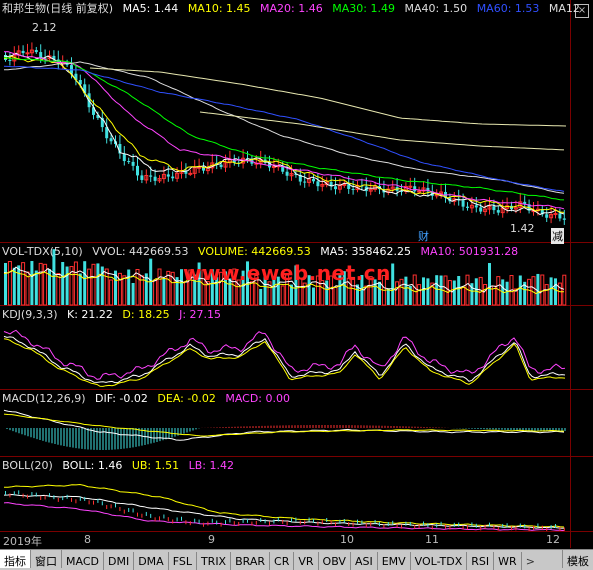 The height and width of the screenshot is (570, 593). What do you see at coordinates (530, 560) in the screenshot?
I see `tab-more-arrow-icon: >` at bounding box center [530, 560].